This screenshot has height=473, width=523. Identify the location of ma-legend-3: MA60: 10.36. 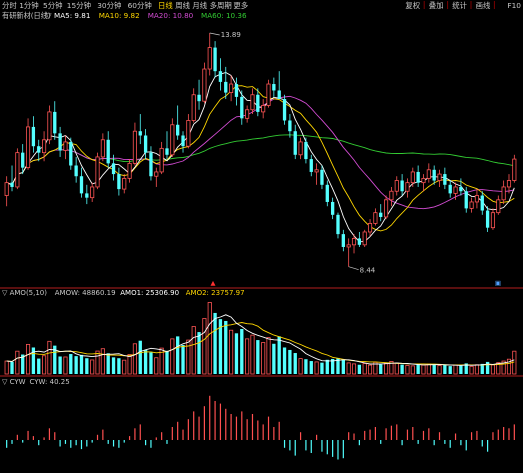
(224, 15).